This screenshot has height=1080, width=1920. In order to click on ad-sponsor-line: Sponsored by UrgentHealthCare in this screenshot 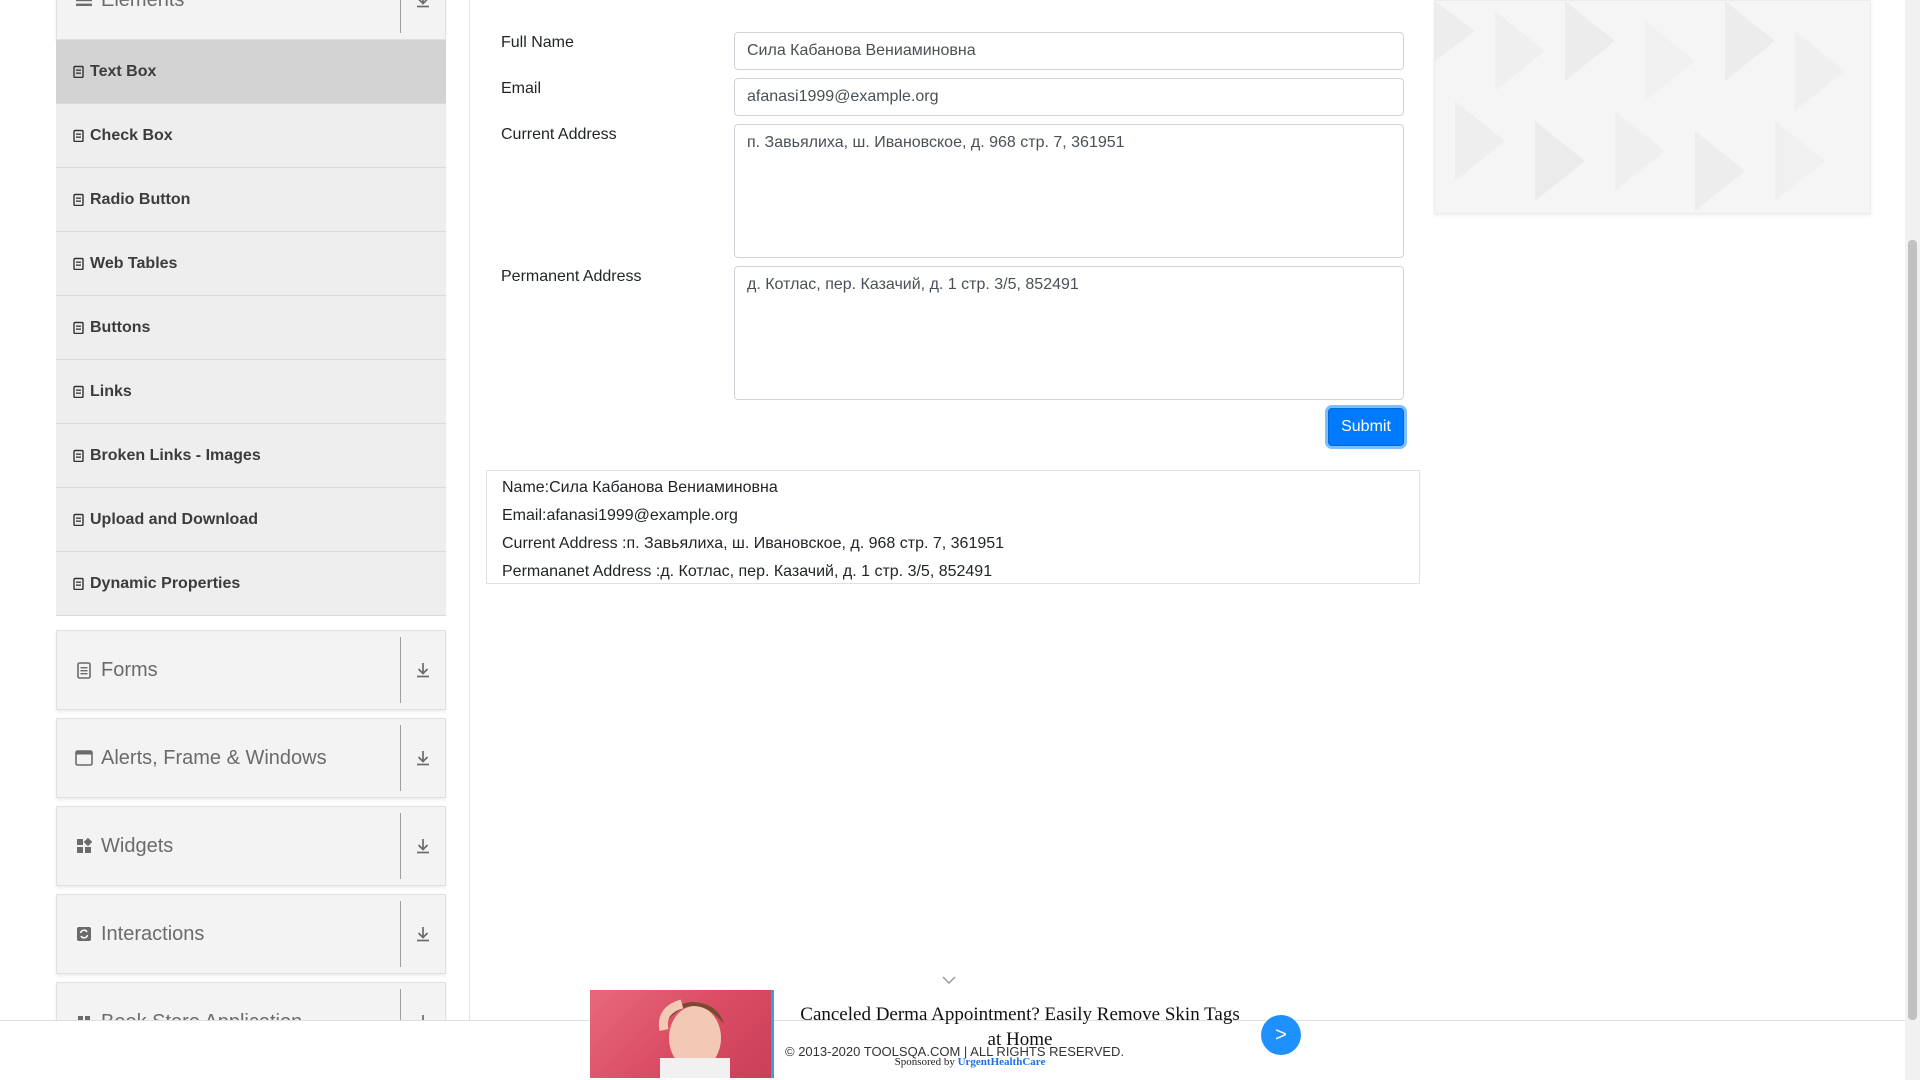, I will do `click(970, 1062)`.